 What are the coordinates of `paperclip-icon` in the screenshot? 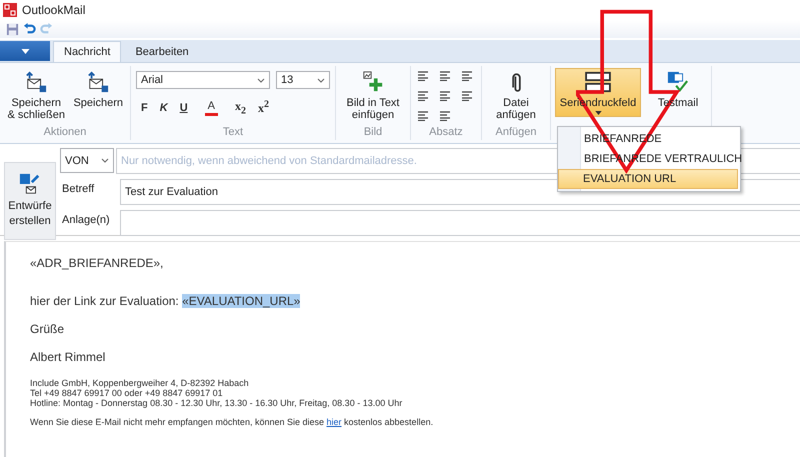 It's located at (516, 82).